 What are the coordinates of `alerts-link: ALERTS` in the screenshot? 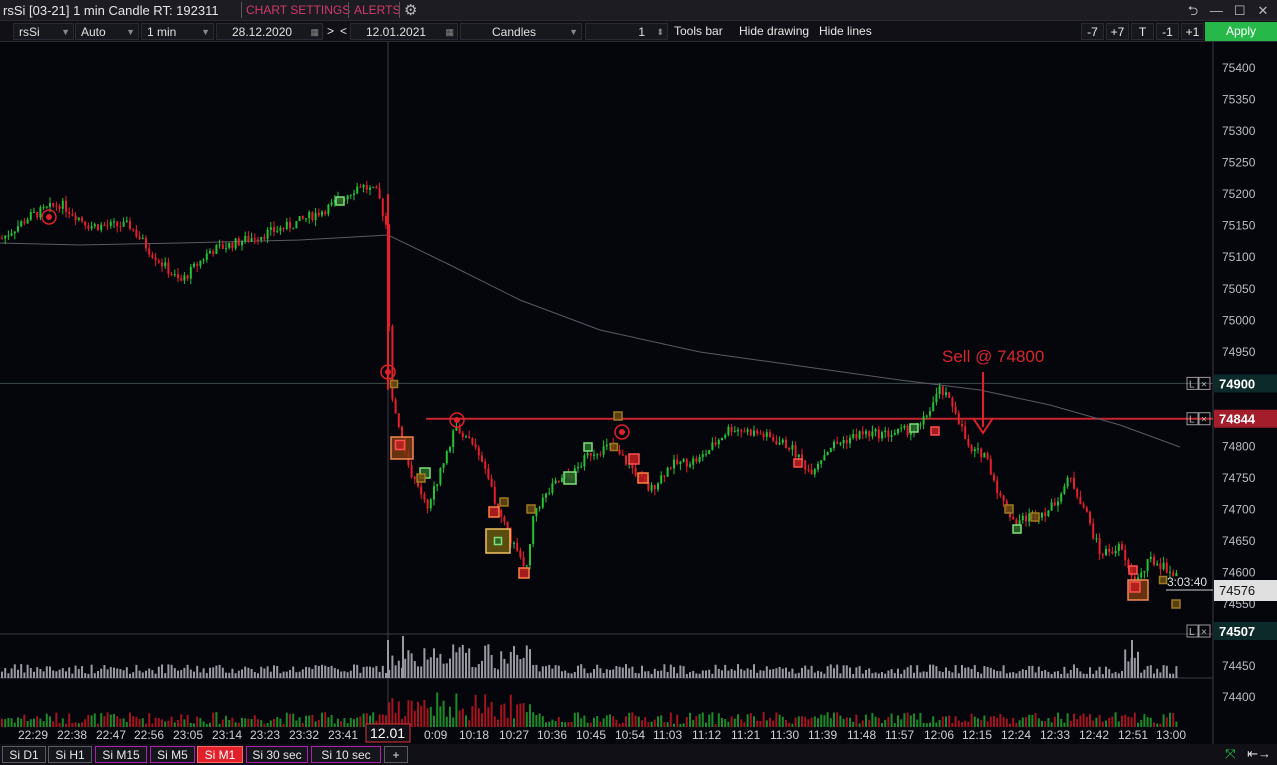 It's located at (377, 10).